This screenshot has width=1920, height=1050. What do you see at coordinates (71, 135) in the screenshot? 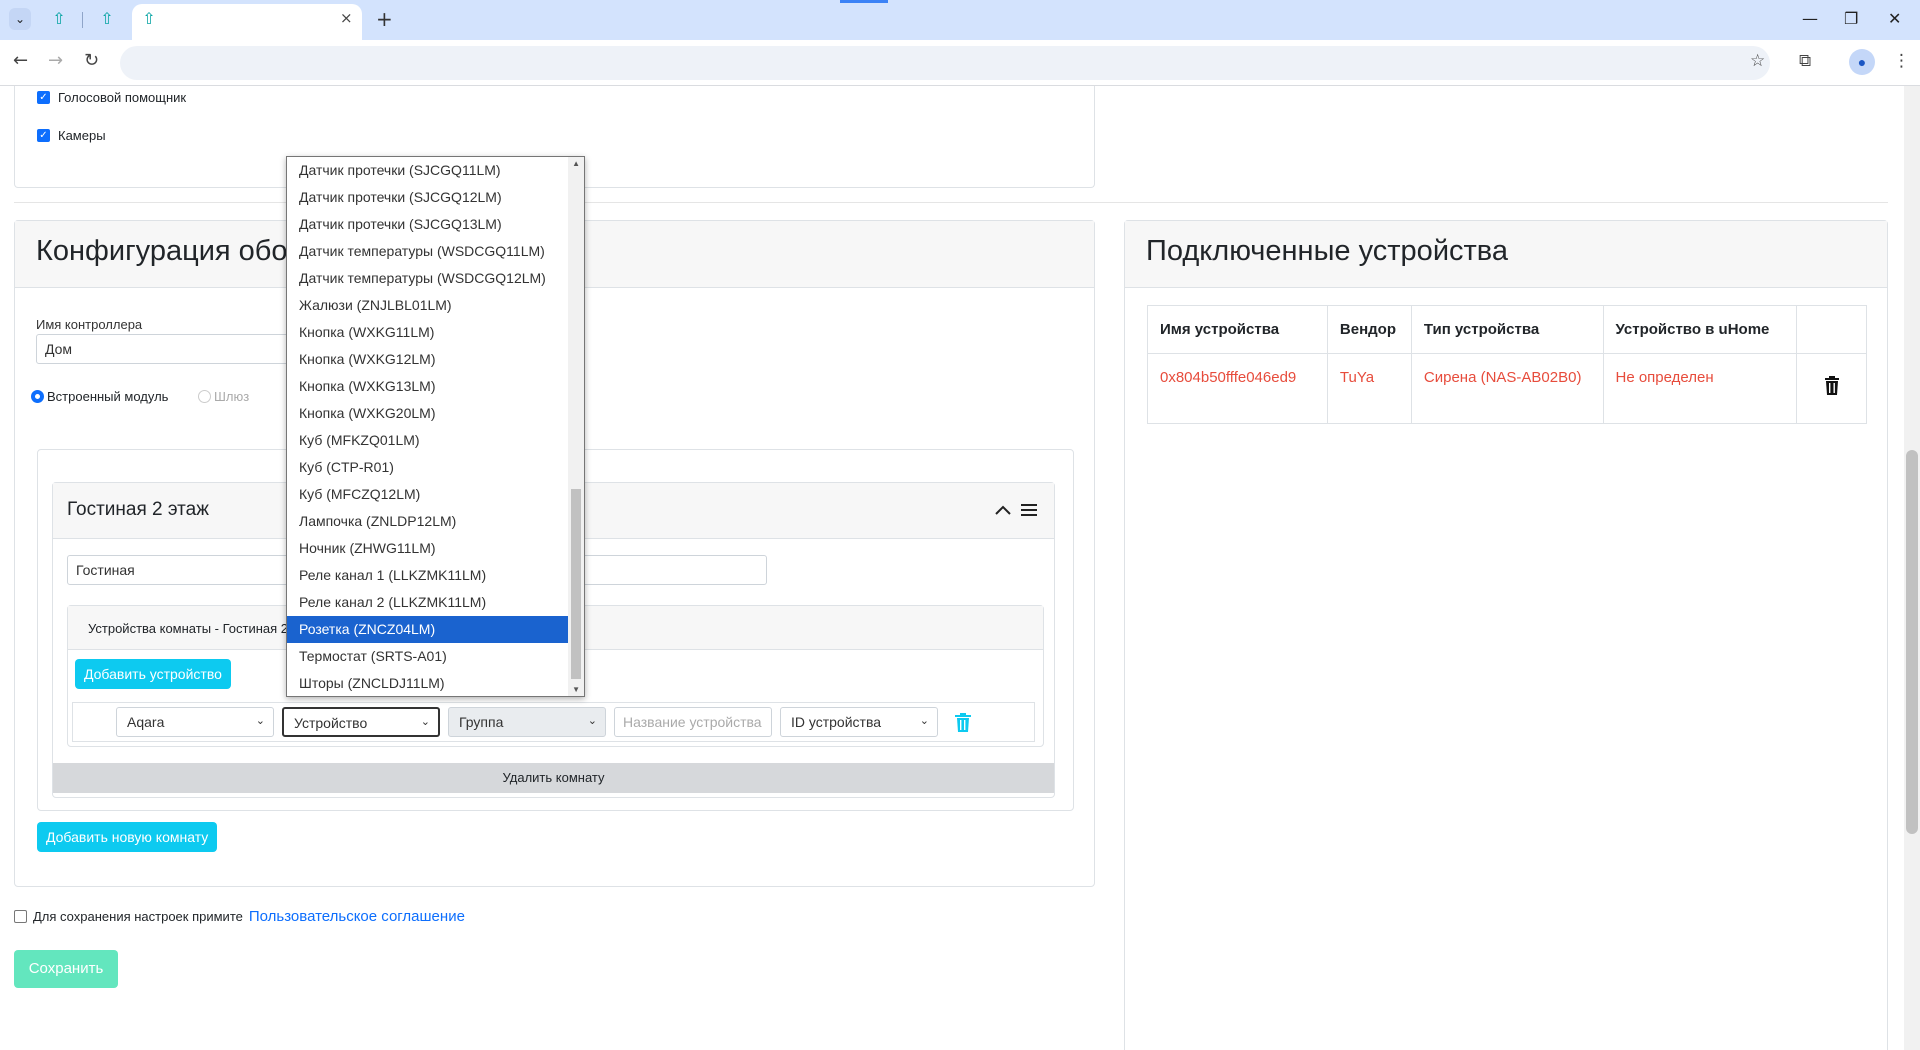
I see `cameras-option: ✓ Камеры` at bounding box center [71, 135].